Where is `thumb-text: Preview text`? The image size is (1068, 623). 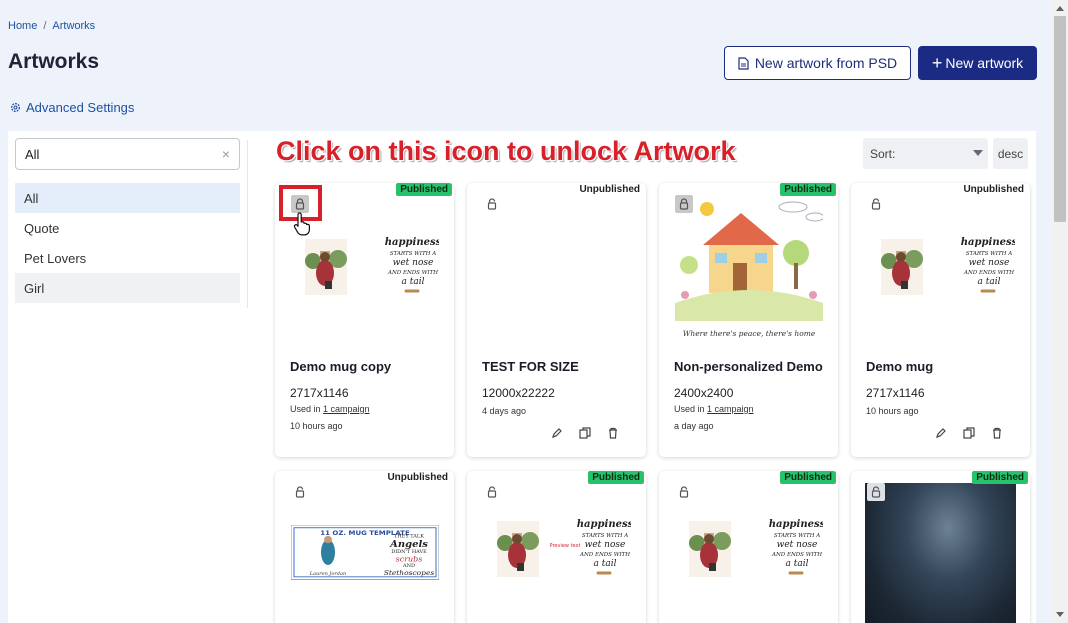
thumb-text: Preview text is located at coordinates (565, 546).